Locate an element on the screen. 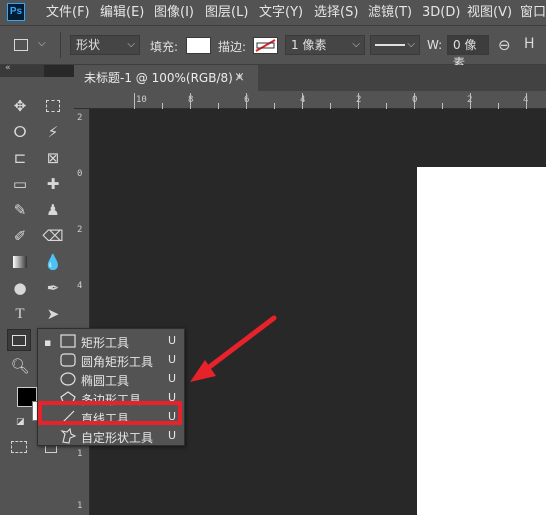  watermark: Bai 经验 jingyan.baidu.com is located at coordinates (483, 477).